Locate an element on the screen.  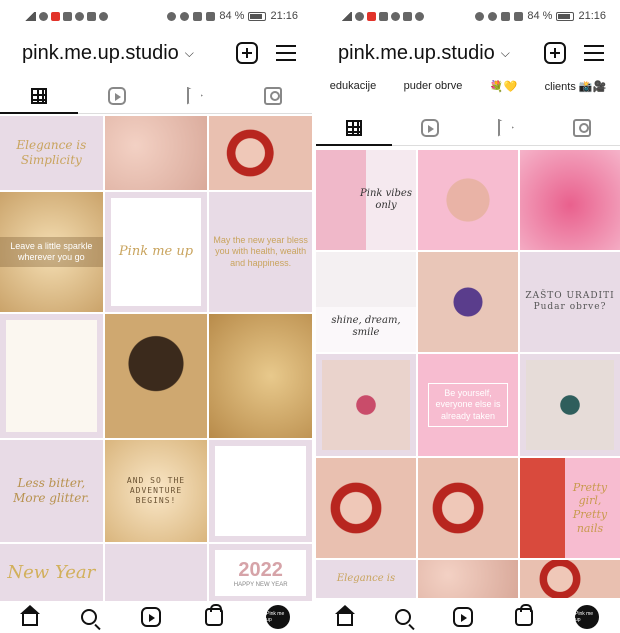
profile-header: pink.me.up.studio ⌵ is located at coordinates (156, 53).